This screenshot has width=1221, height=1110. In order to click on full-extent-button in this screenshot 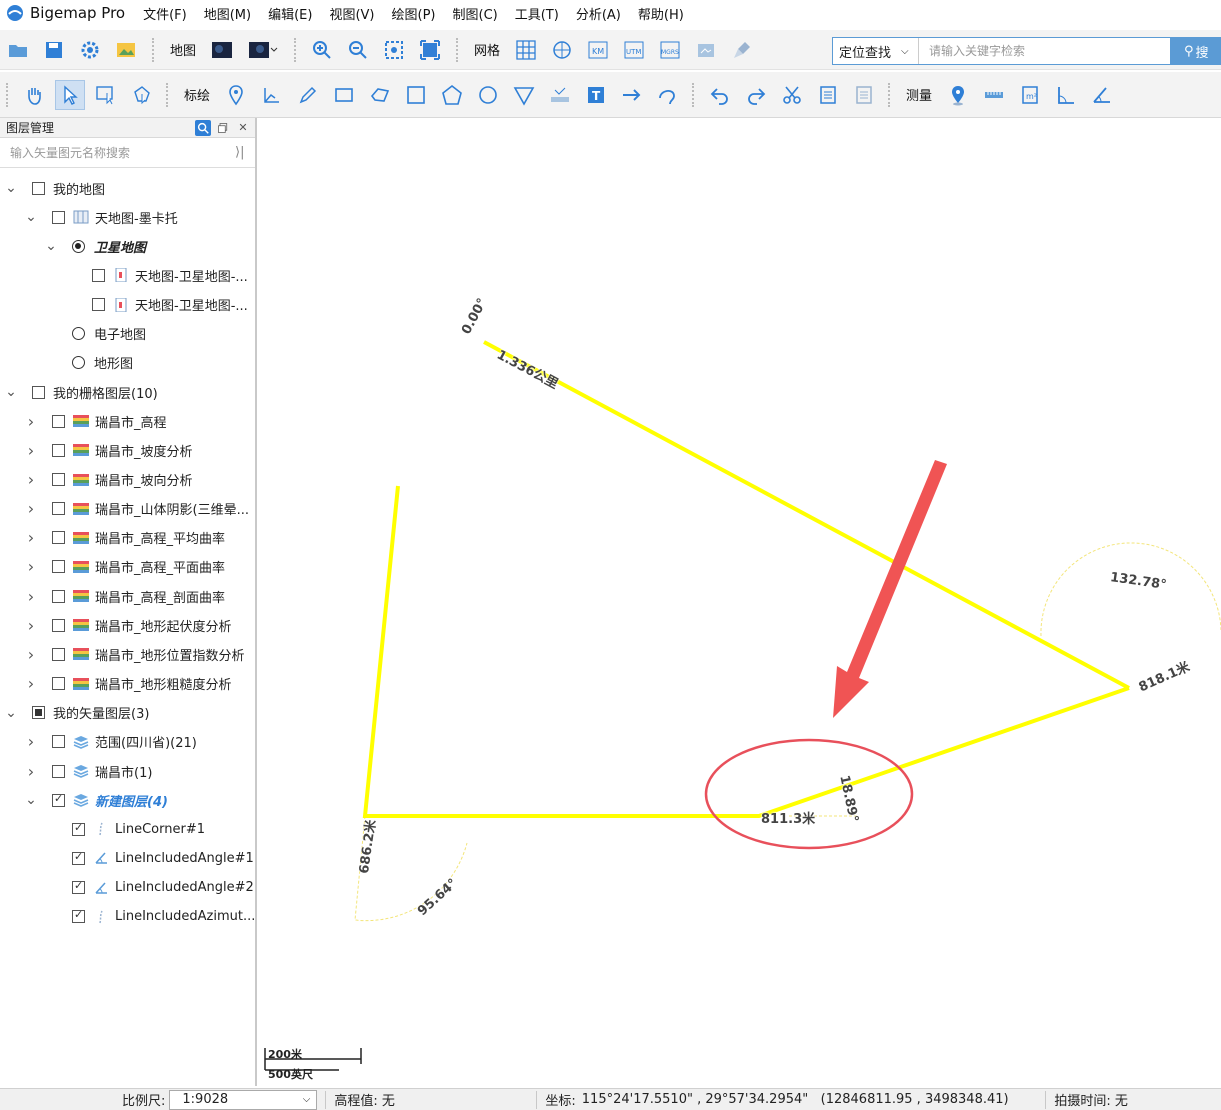, I will do `click(394, 50)`.